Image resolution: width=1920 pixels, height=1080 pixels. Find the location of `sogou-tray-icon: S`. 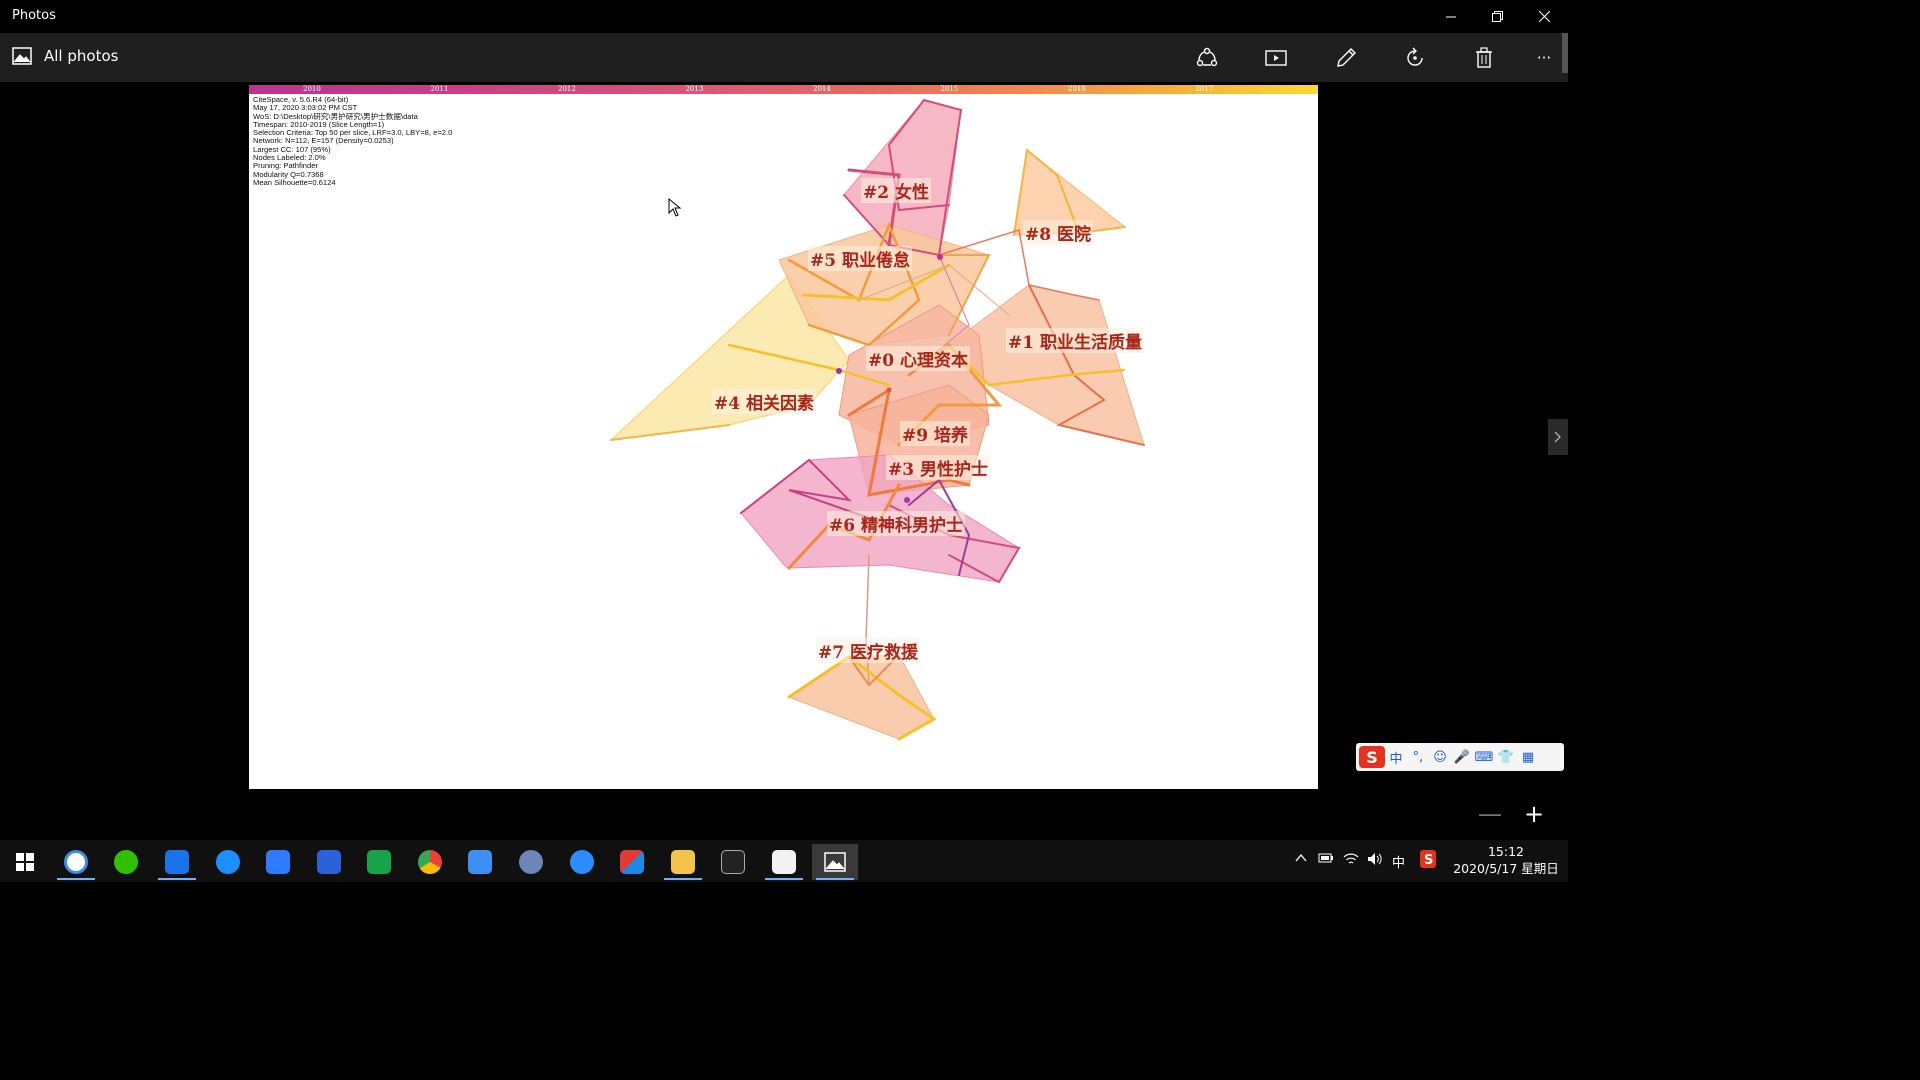

sogou-tray-icon: S is located at coordinates (1428, 861).